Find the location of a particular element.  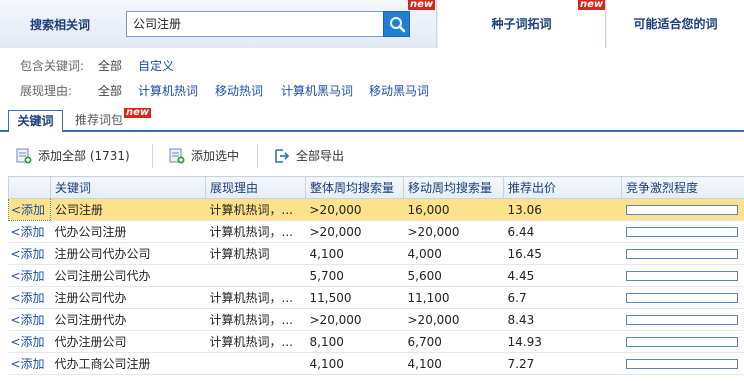

cell-total-search: 5,700 is located at coordinates (354, 275).